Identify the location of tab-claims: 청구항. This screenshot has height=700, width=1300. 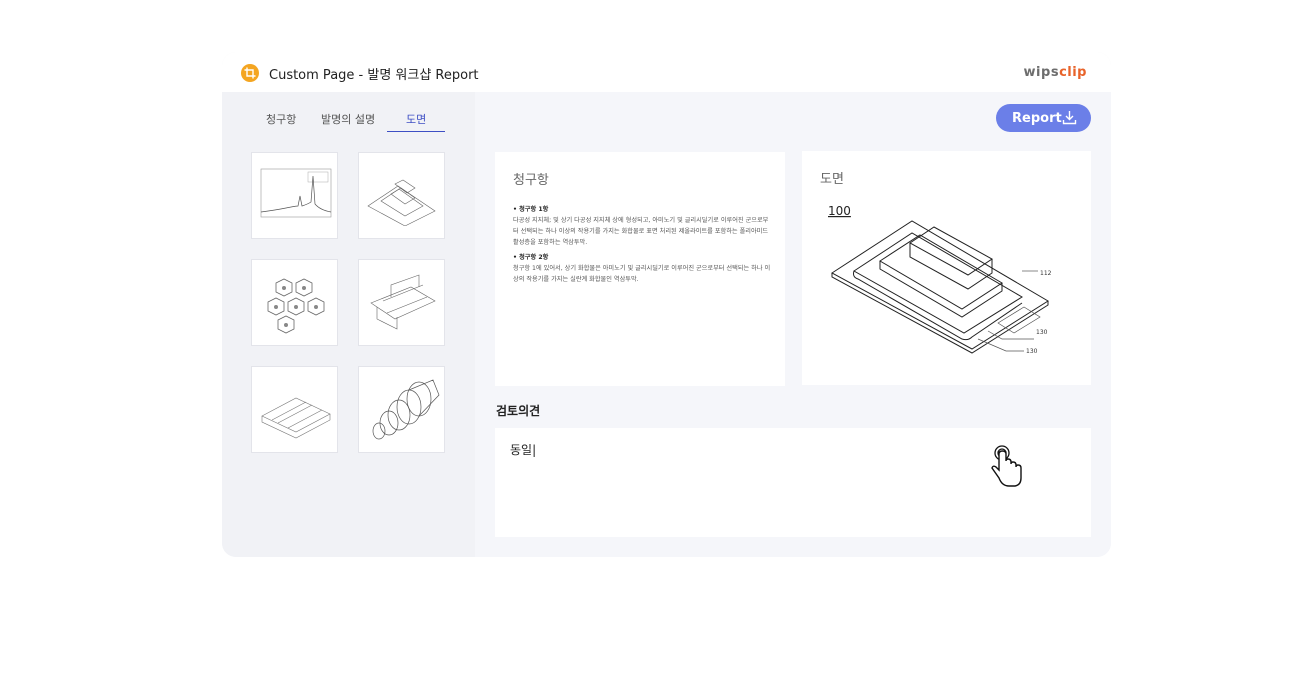
(281, 119).